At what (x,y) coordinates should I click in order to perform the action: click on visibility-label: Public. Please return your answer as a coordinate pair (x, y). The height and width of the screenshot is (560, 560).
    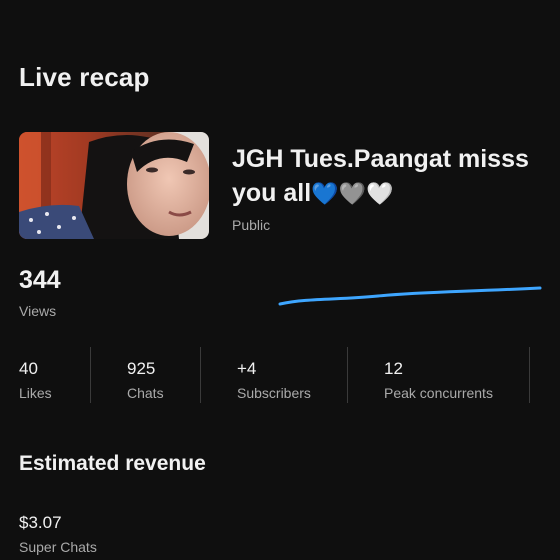
    Looking at the image, I should click on (251, 225).